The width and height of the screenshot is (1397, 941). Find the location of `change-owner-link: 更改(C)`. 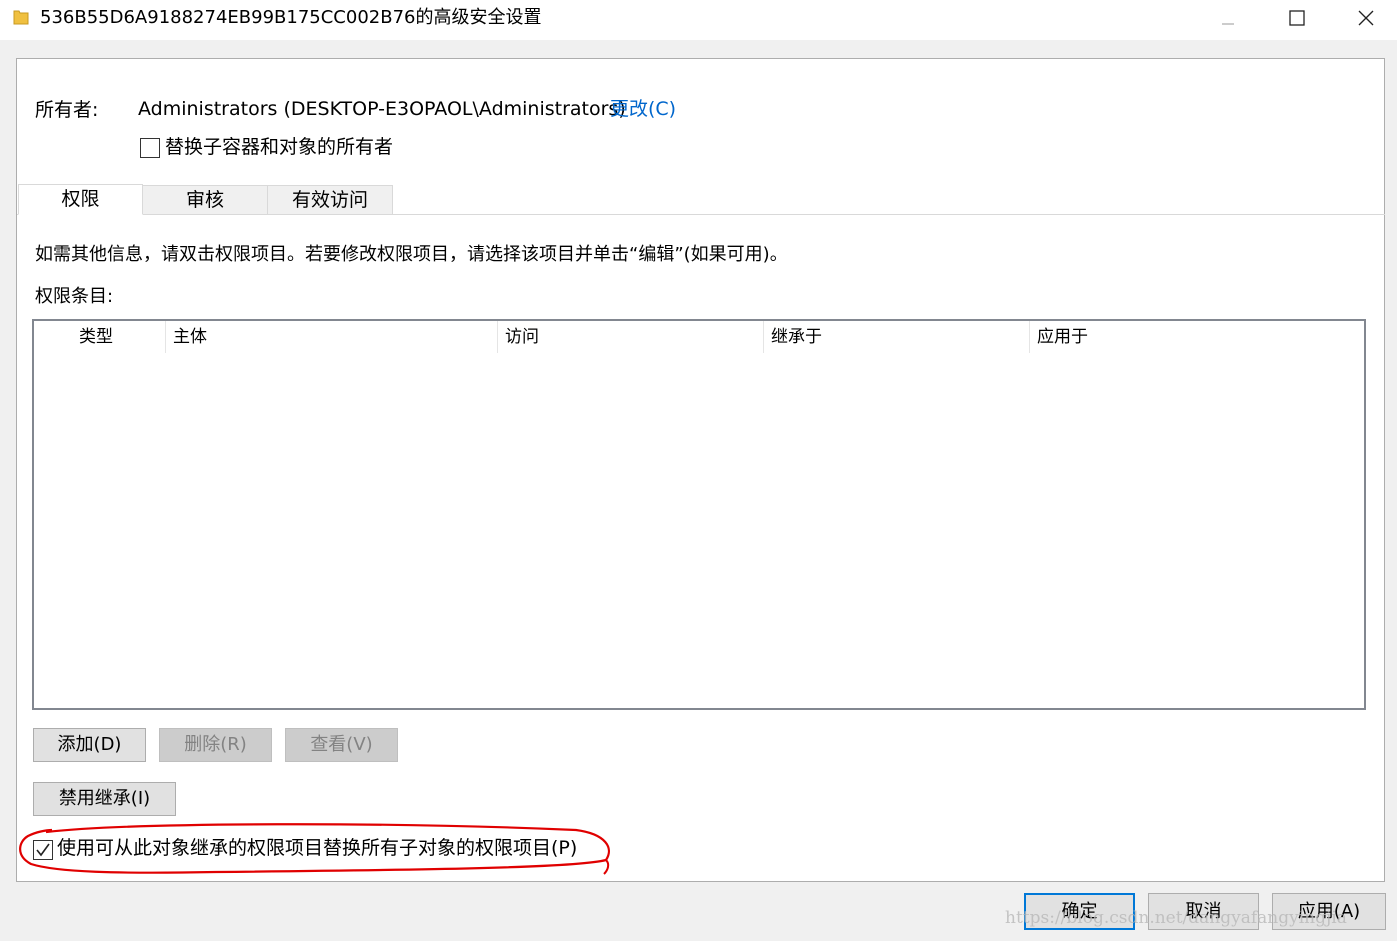

change-owner-link: 更改(C) is located at coordinates (643, 109).